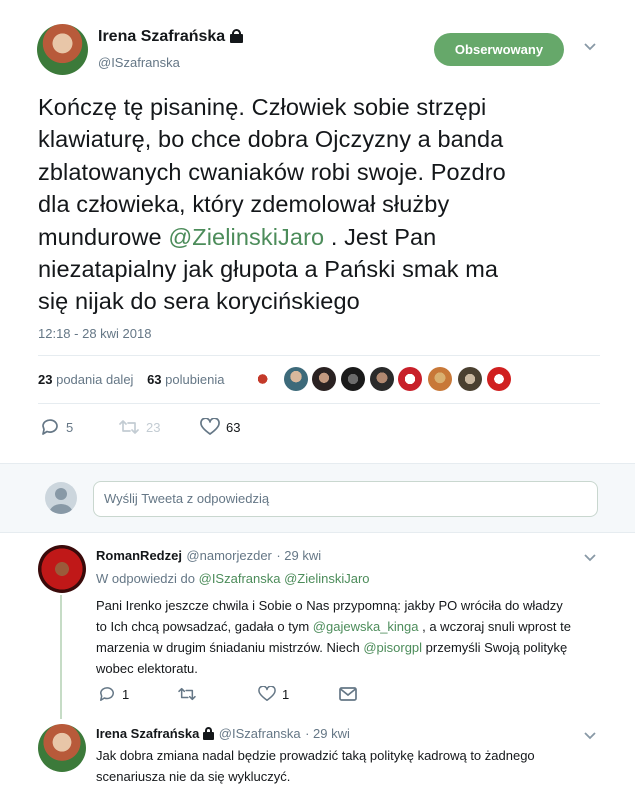  Describe the element at coordinates (194, 379) in the screenshot. I see `likes-label: polubienia` at that location.